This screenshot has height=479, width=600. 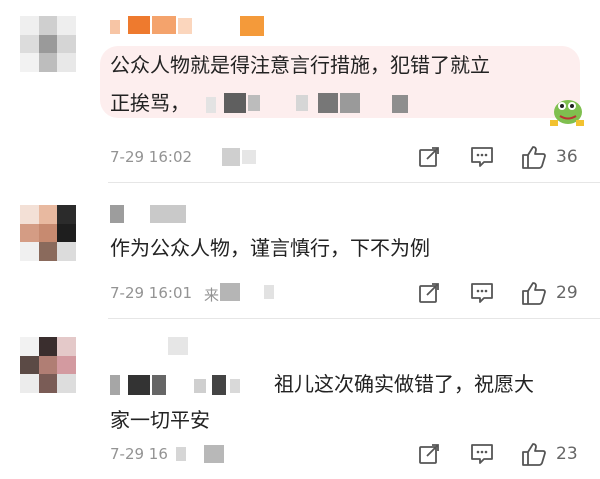 What do you see at coordinates (270, 248) in the screenshot?
I see `comment-text-line1: 作为公众人物，谨言慎行，下不为例` at bounding box center [270, 248].